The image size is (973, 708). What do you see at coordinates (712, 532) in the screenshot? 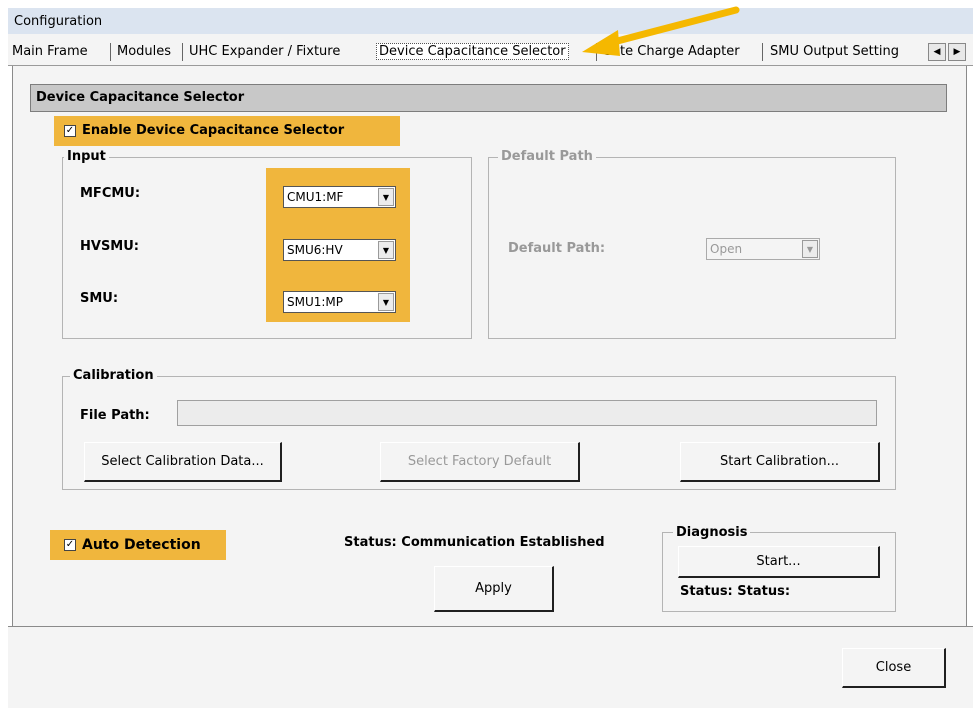
I see `diagnosis-group-title: Diagnosis` at bounding box center [712, 532].